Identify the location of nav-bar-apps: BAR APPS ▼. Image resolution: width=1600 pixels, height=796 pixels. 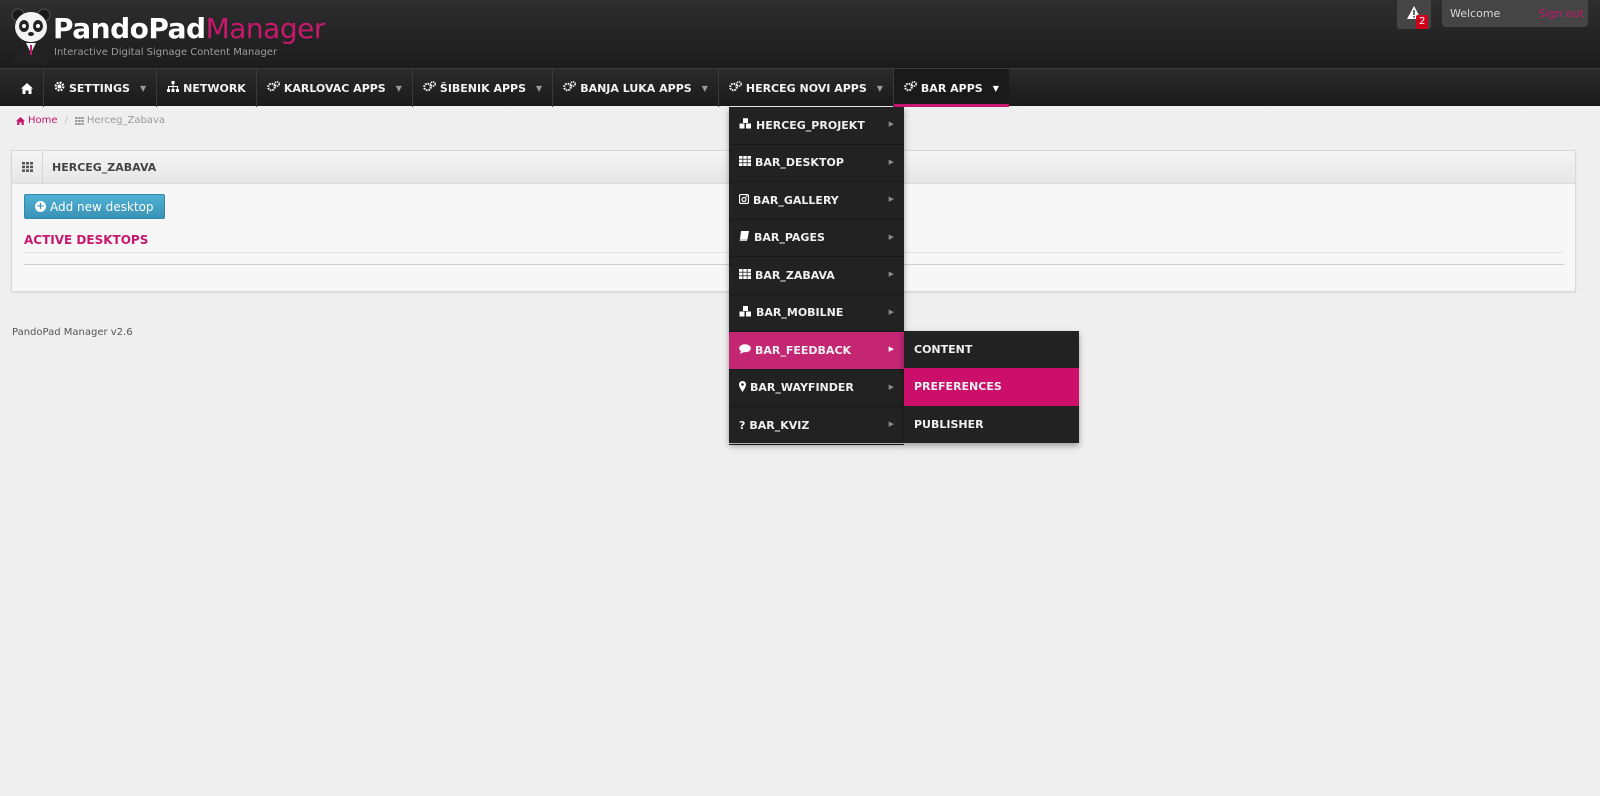
(950, 88).